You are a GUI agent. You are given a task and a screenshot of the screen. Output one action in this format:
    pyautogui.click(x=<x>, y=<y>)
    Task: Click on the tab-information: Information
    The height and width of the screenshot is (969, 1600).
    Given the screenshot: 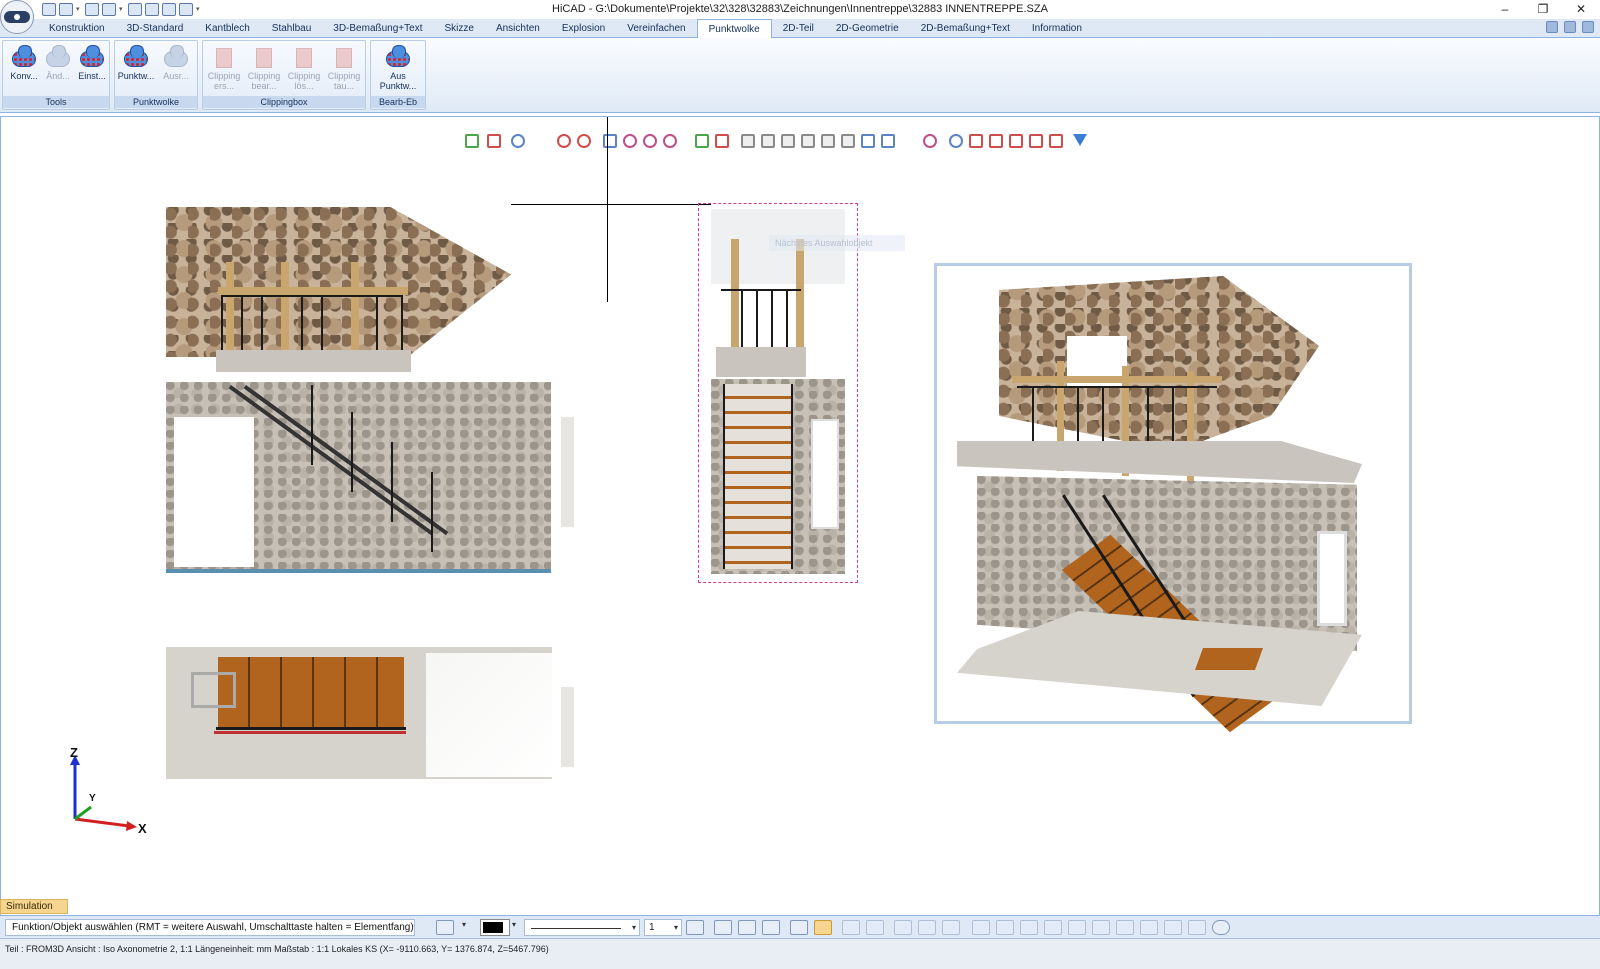 What is the action you would take?
    pyautogui.click(x=1057, y=28)
    